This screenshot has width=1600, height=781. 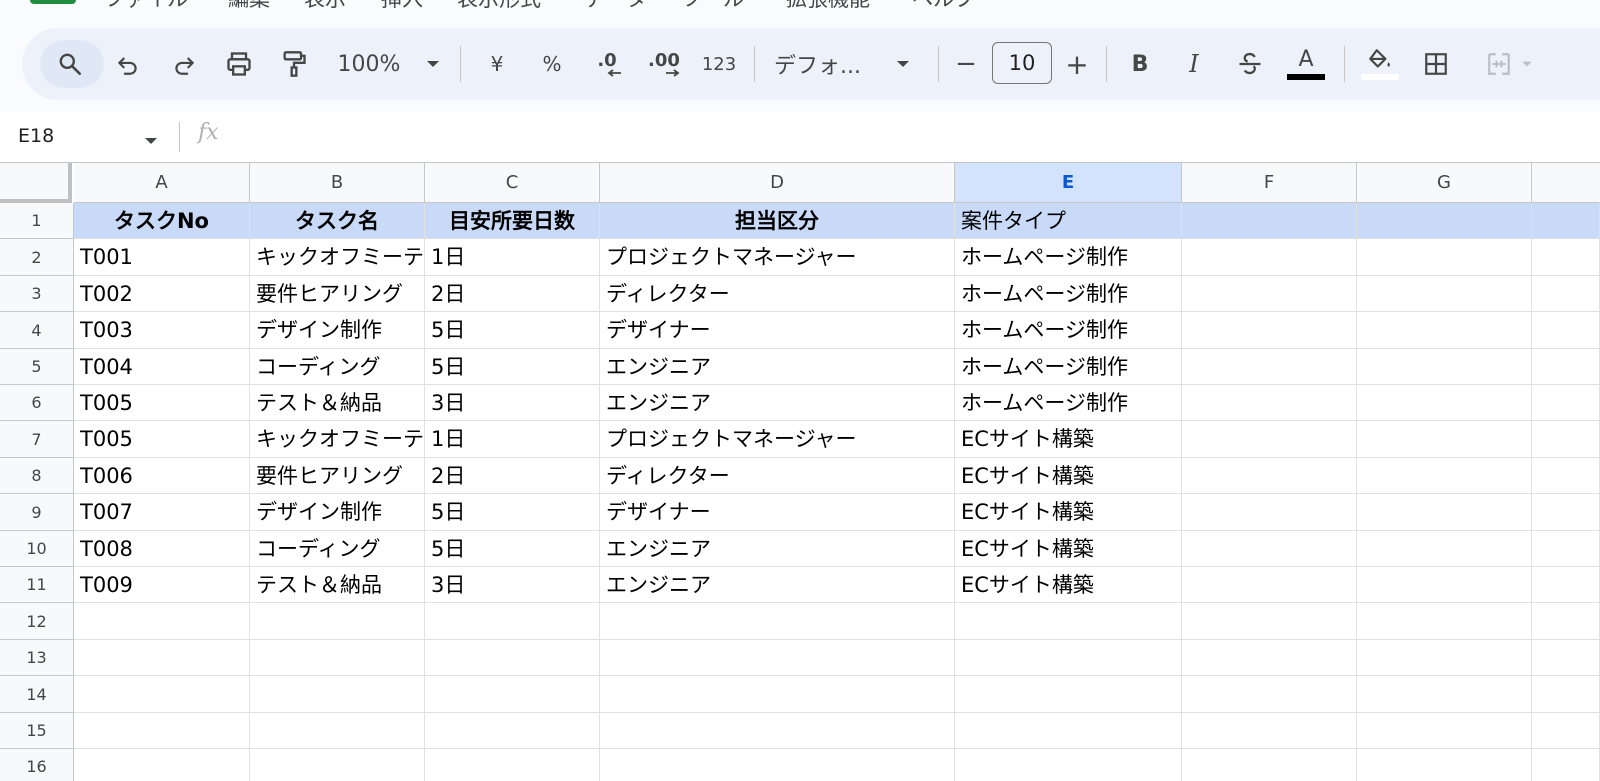 What do you see at coordinates (184, 64) in the screenshot?
I see `redo-button` at bounding box center [184, 64].